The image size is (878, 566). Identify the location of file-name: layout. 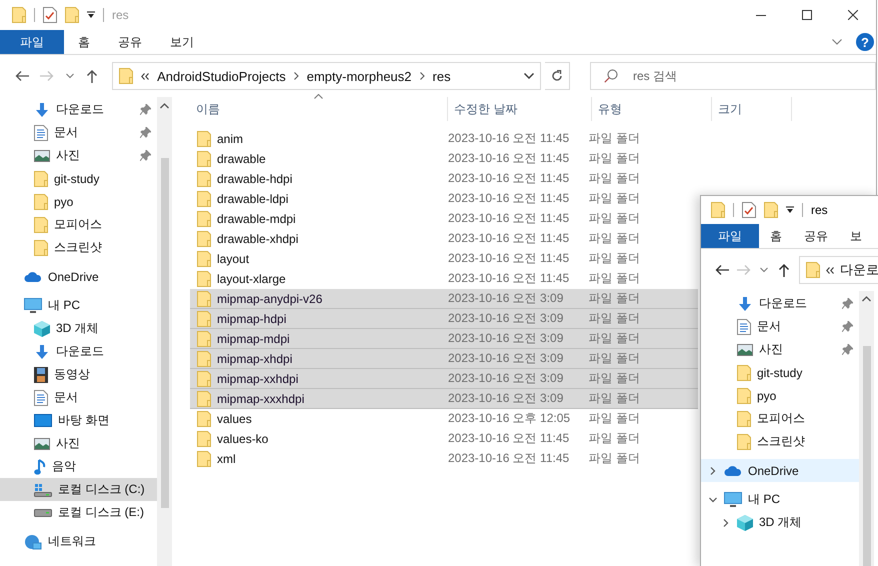
(233, 259).